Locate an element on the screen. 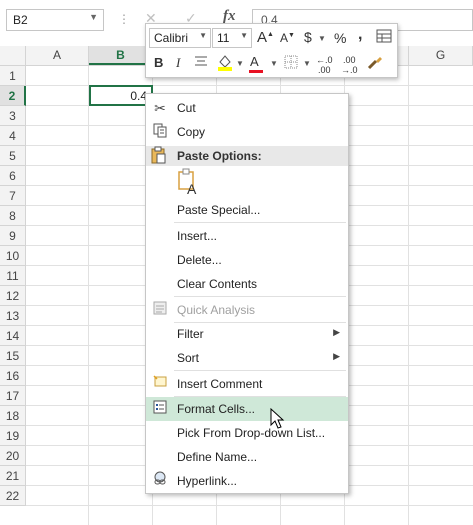 The width and height of the screenshot is (473, 525). row-header-22: 22 is located at coordinates (13, 496).